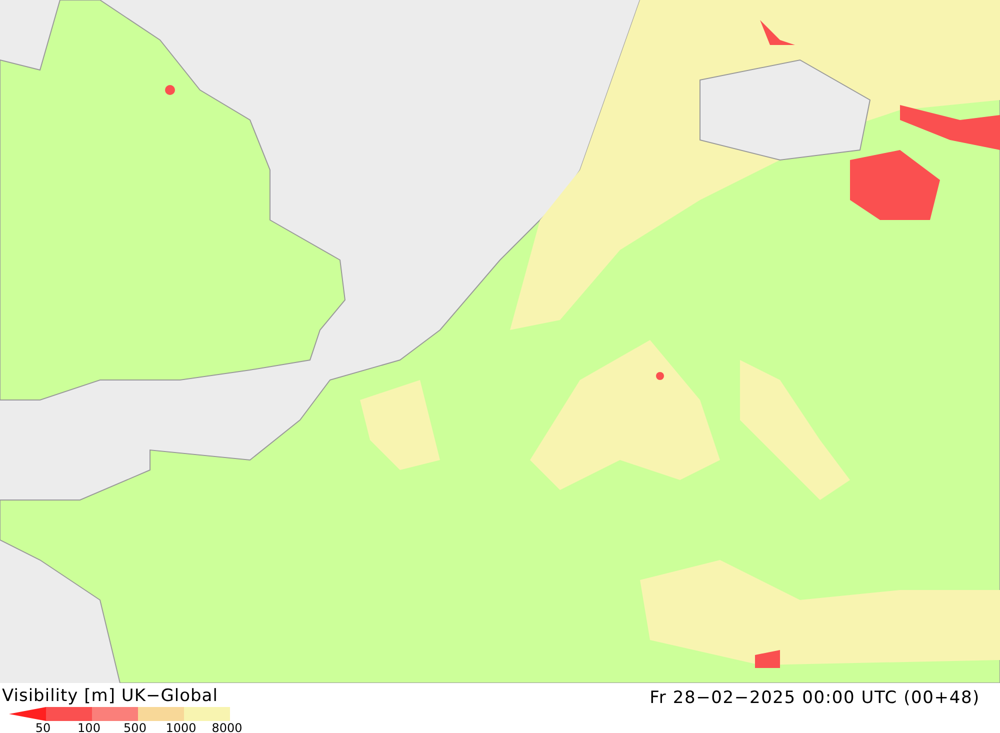 The image size is (1000, 733). Describe the element at coordinates (181, 727) in the screenshot. I see `legend-label: 1000` at that location.